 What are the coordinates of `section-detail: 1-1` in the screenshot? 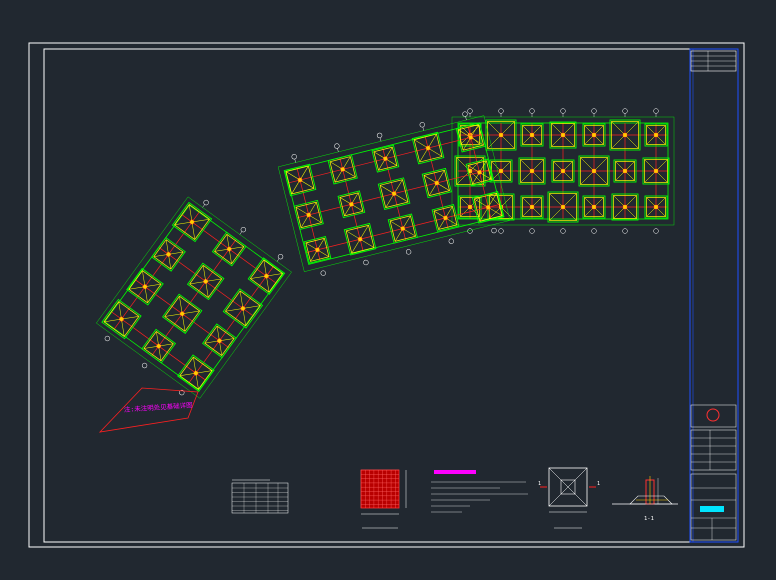 It's located at (645, 499).